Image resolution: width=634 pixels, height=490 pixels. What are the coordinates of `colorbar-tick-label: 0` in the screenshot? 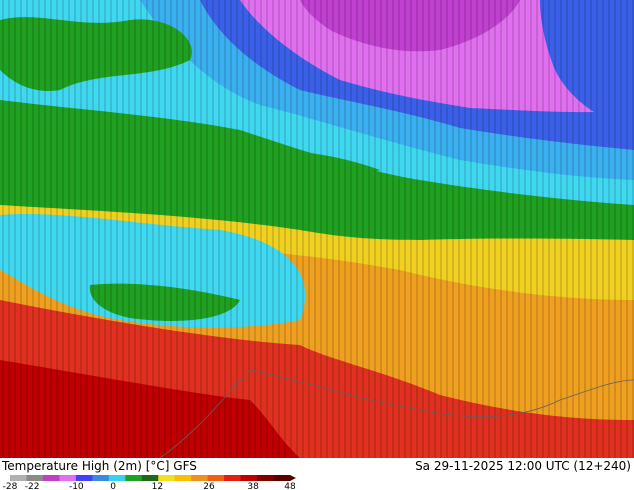 It's located at (113, 486).